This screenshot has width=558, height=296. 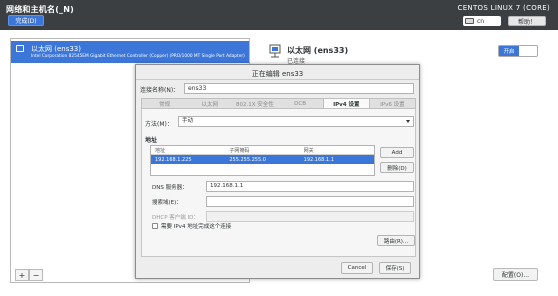 What do you see at coordinates (346, 103) in the screenshot?
I see `tab-ipv4-settings: IPv4 设置` at bounding box center [346, 103].